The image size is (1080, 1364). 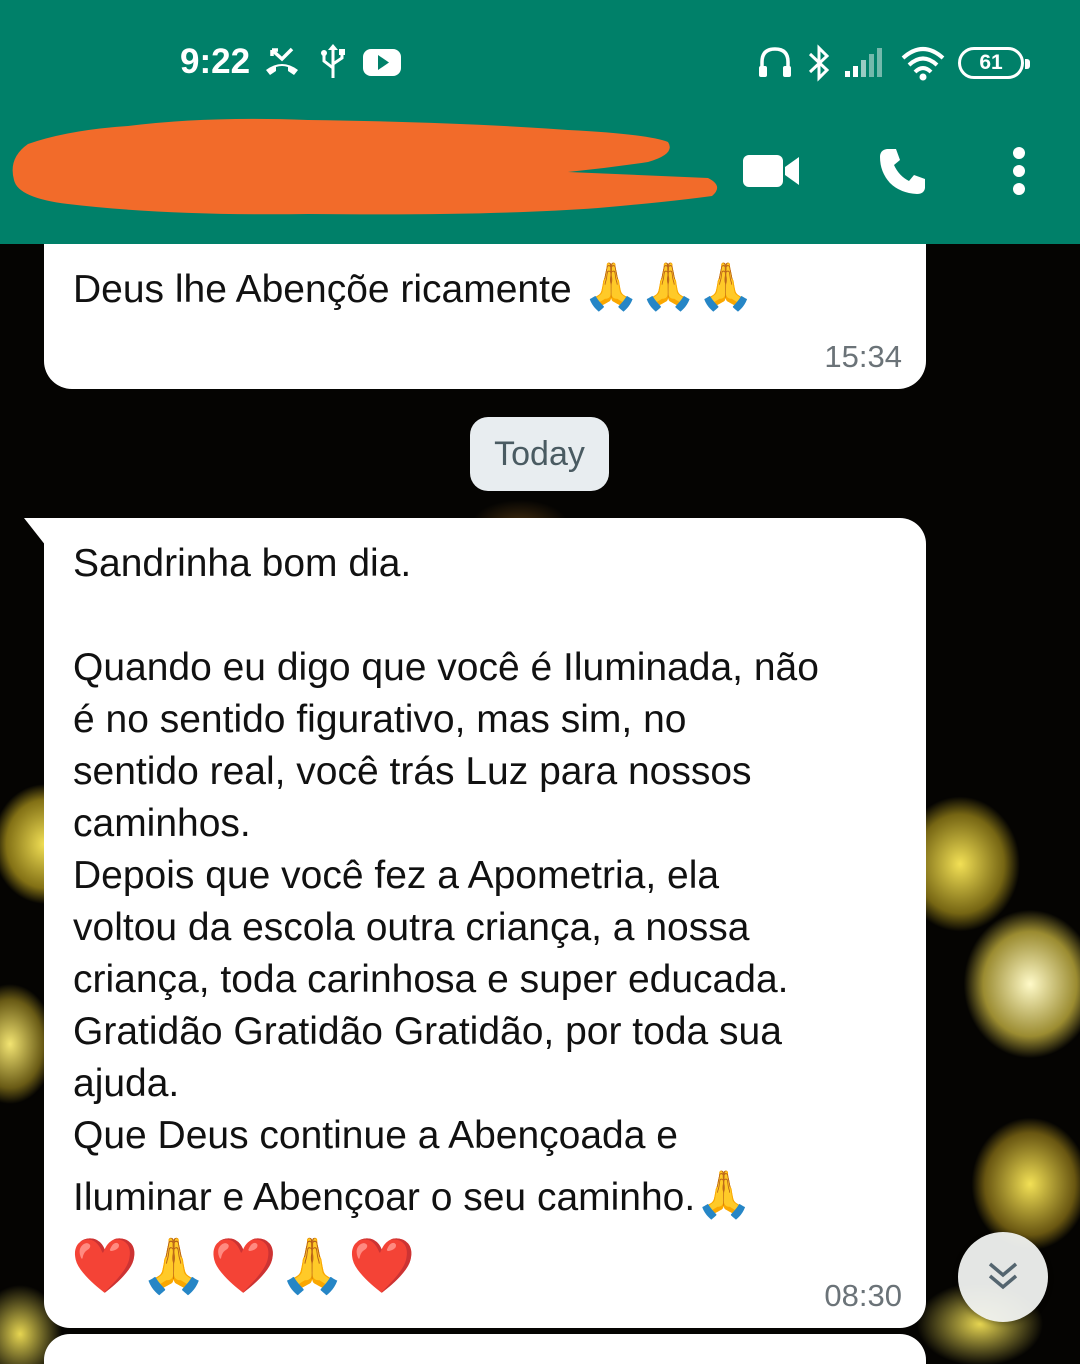 I want to click on message-line: Gratidão Gratidão Gratidão, por toda sua, so click(x=427, y=1031).